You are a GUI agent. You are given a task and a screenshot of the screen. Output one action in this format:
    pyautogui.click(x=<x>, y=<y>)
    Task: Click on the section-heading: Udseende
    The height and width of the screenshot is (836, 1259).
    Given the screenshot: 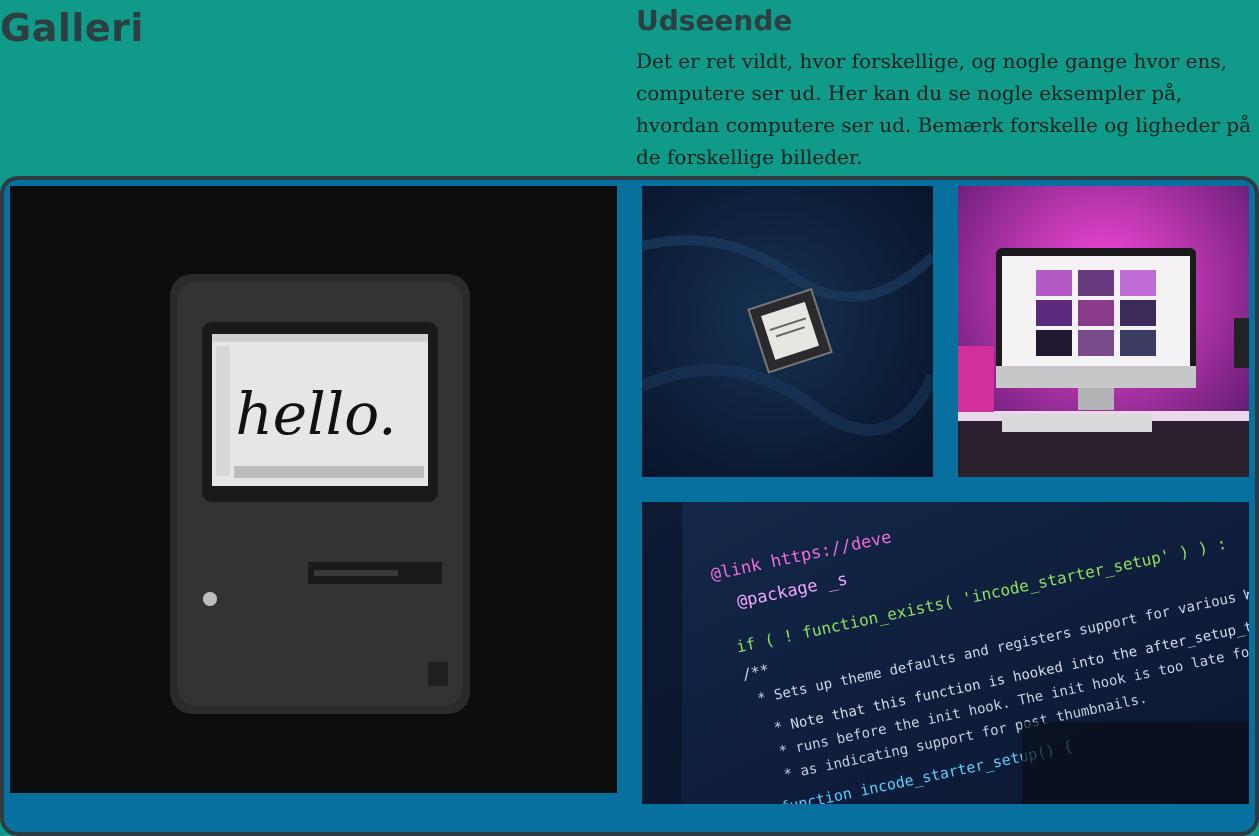 What is the action you would take?
    pyautogui.click(x=714, y=20)
    